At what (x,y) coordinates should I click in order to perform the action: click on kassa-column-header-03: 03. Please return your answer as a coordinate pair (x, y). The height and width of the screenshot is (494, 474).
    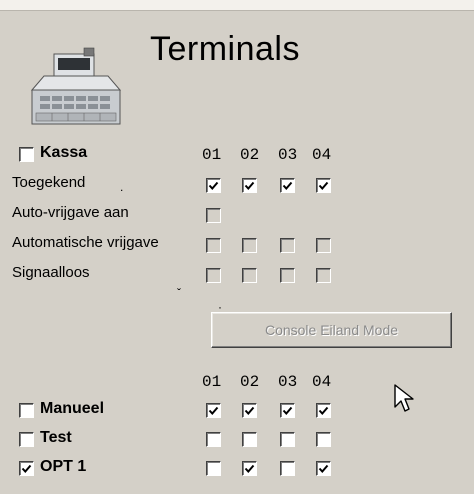
    Looking at the image, I should click on (288, 155).